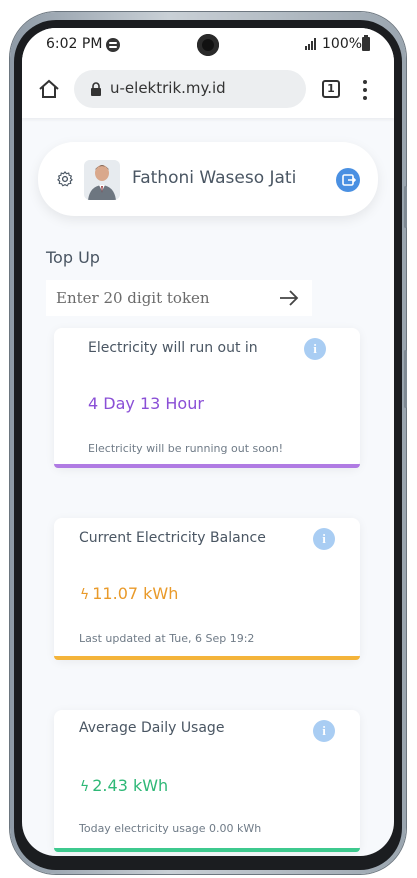  What do you see at coordinates (365, 90) in the screenshot?
I see `menu-icon` at bounding box center [365, 90].